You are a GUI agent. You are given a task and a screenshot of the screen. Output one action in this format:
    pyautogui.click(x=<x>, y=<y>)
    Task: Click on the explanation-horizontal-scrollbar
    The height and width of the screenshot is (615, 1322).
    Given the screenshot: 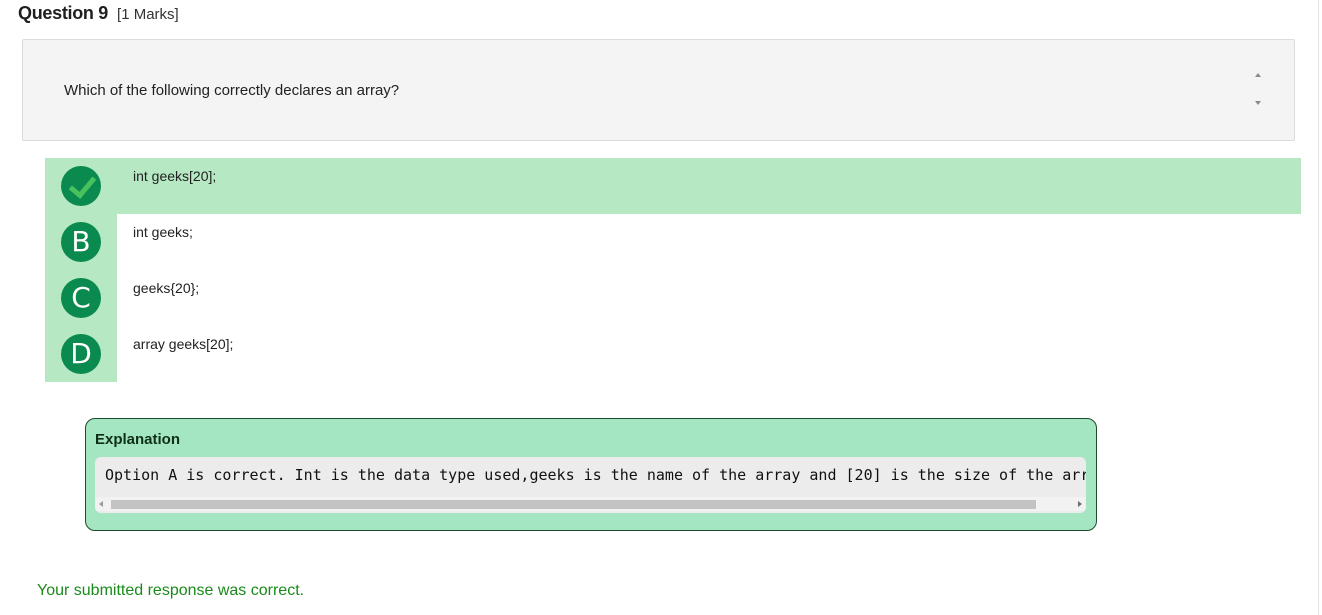 What is the action you would take?
    pyautogui.click(x=590, y=504)
    